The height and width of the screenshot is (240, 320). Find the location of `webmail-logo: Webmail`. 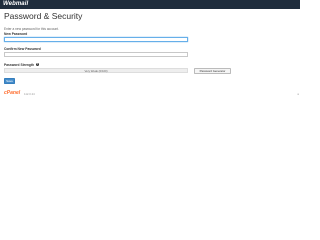

webmail-logo: Webmail is located at coordinates (15, 4).